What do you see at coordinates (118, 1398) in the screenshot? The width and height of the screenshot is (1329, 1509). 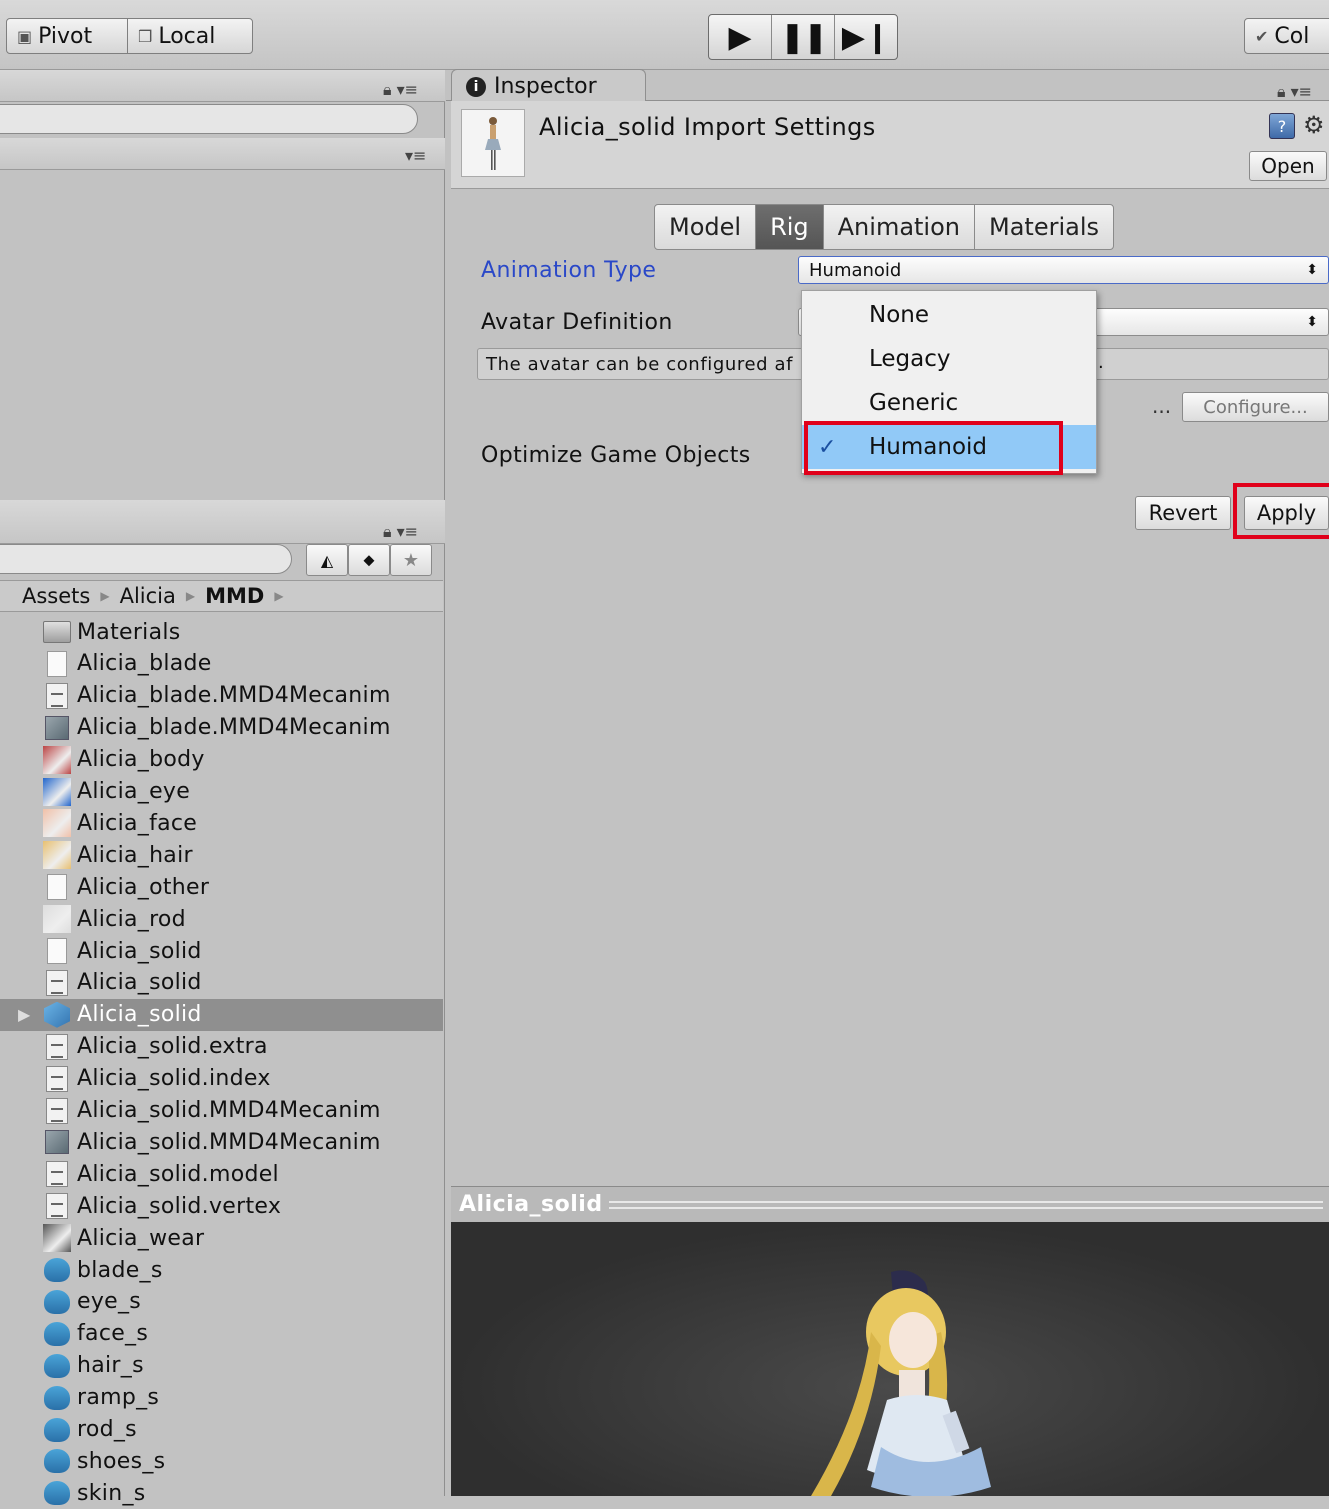 I see `asset-name: ramp_s` at bounding box center [118, 1398].